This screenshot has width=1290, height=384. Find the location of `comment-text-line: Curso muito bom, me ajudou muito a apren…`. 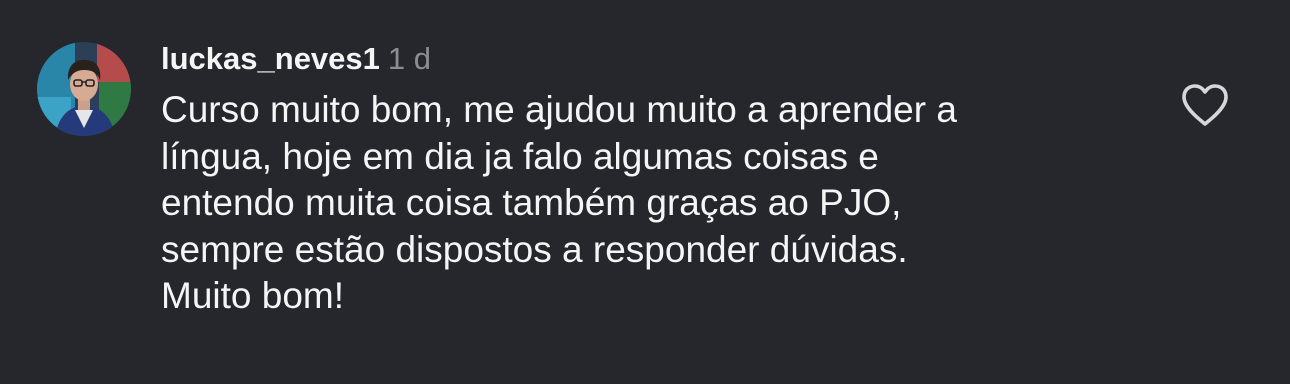

comment-text-line: Curso muito bom, me ajudou muito a apren… is located at coordinates (559, 109).